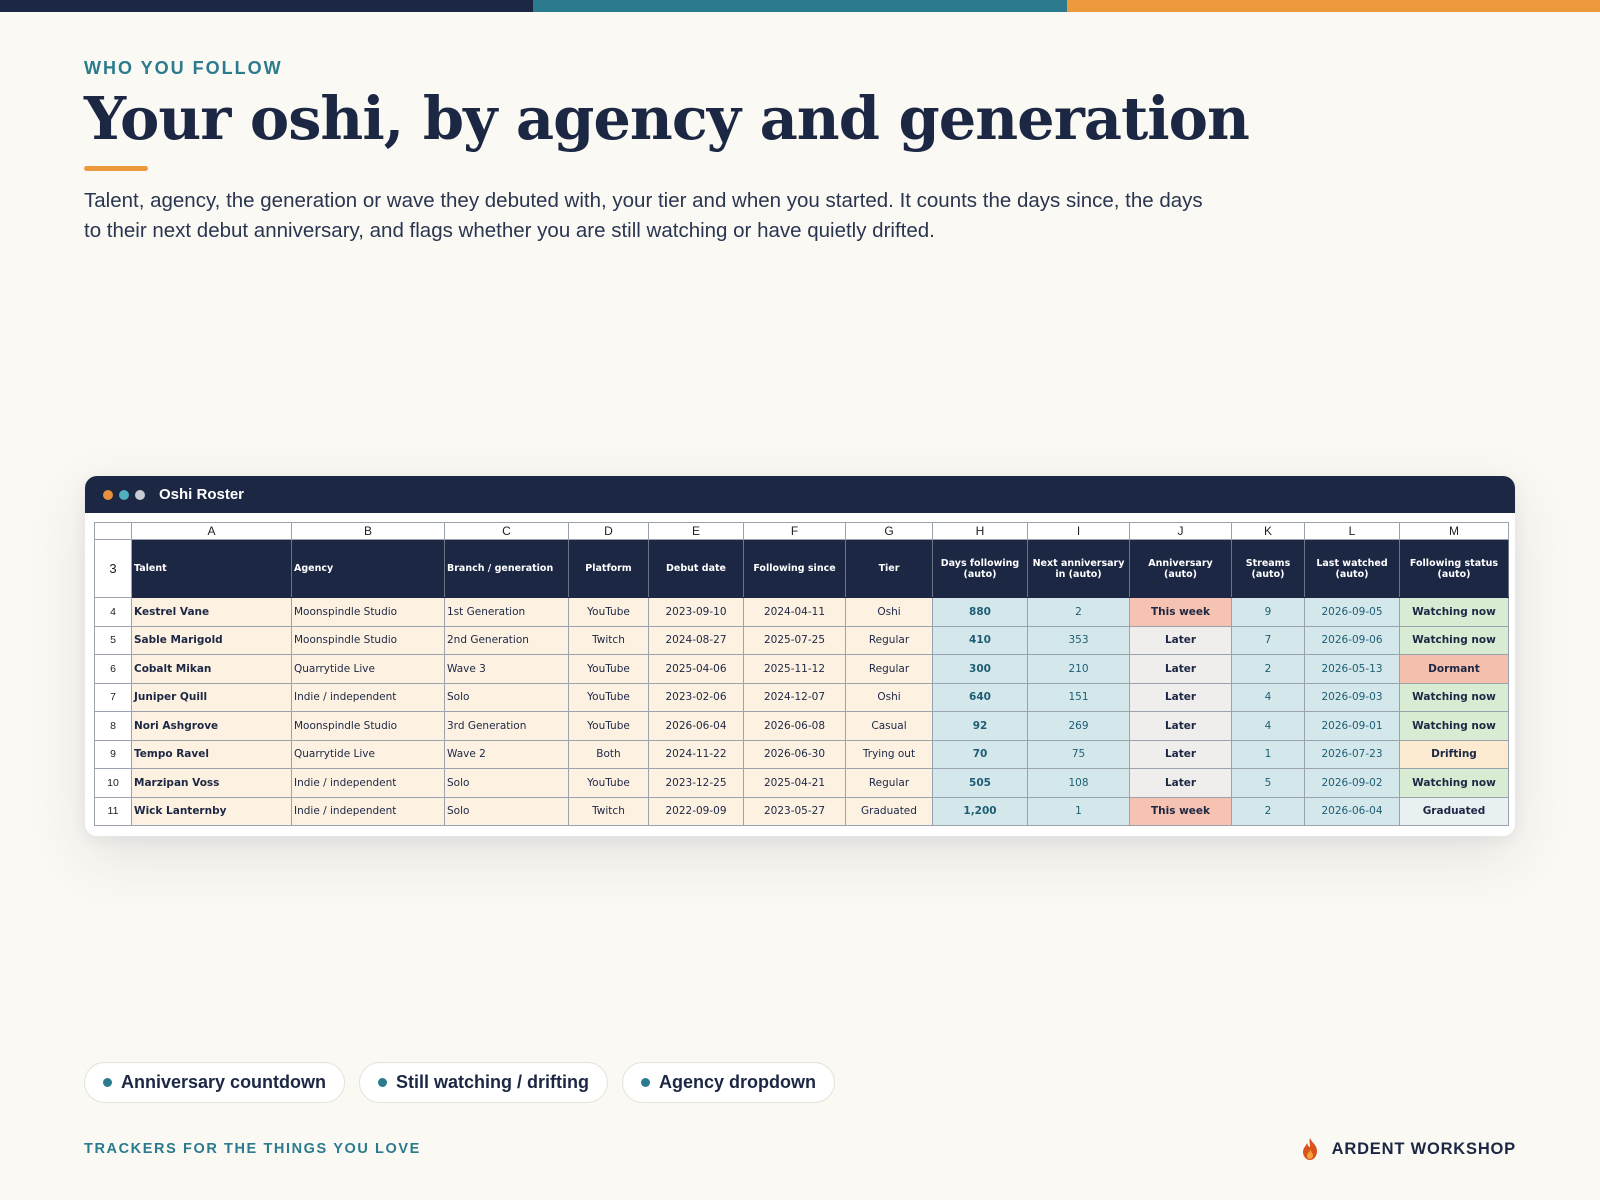 This screenshot has height=1200, width=1600. What do you see at coordinates (1268, 568) in the screenshot?
I see `header-streams: Streams (auto)` at bounding box center [1268, 568].